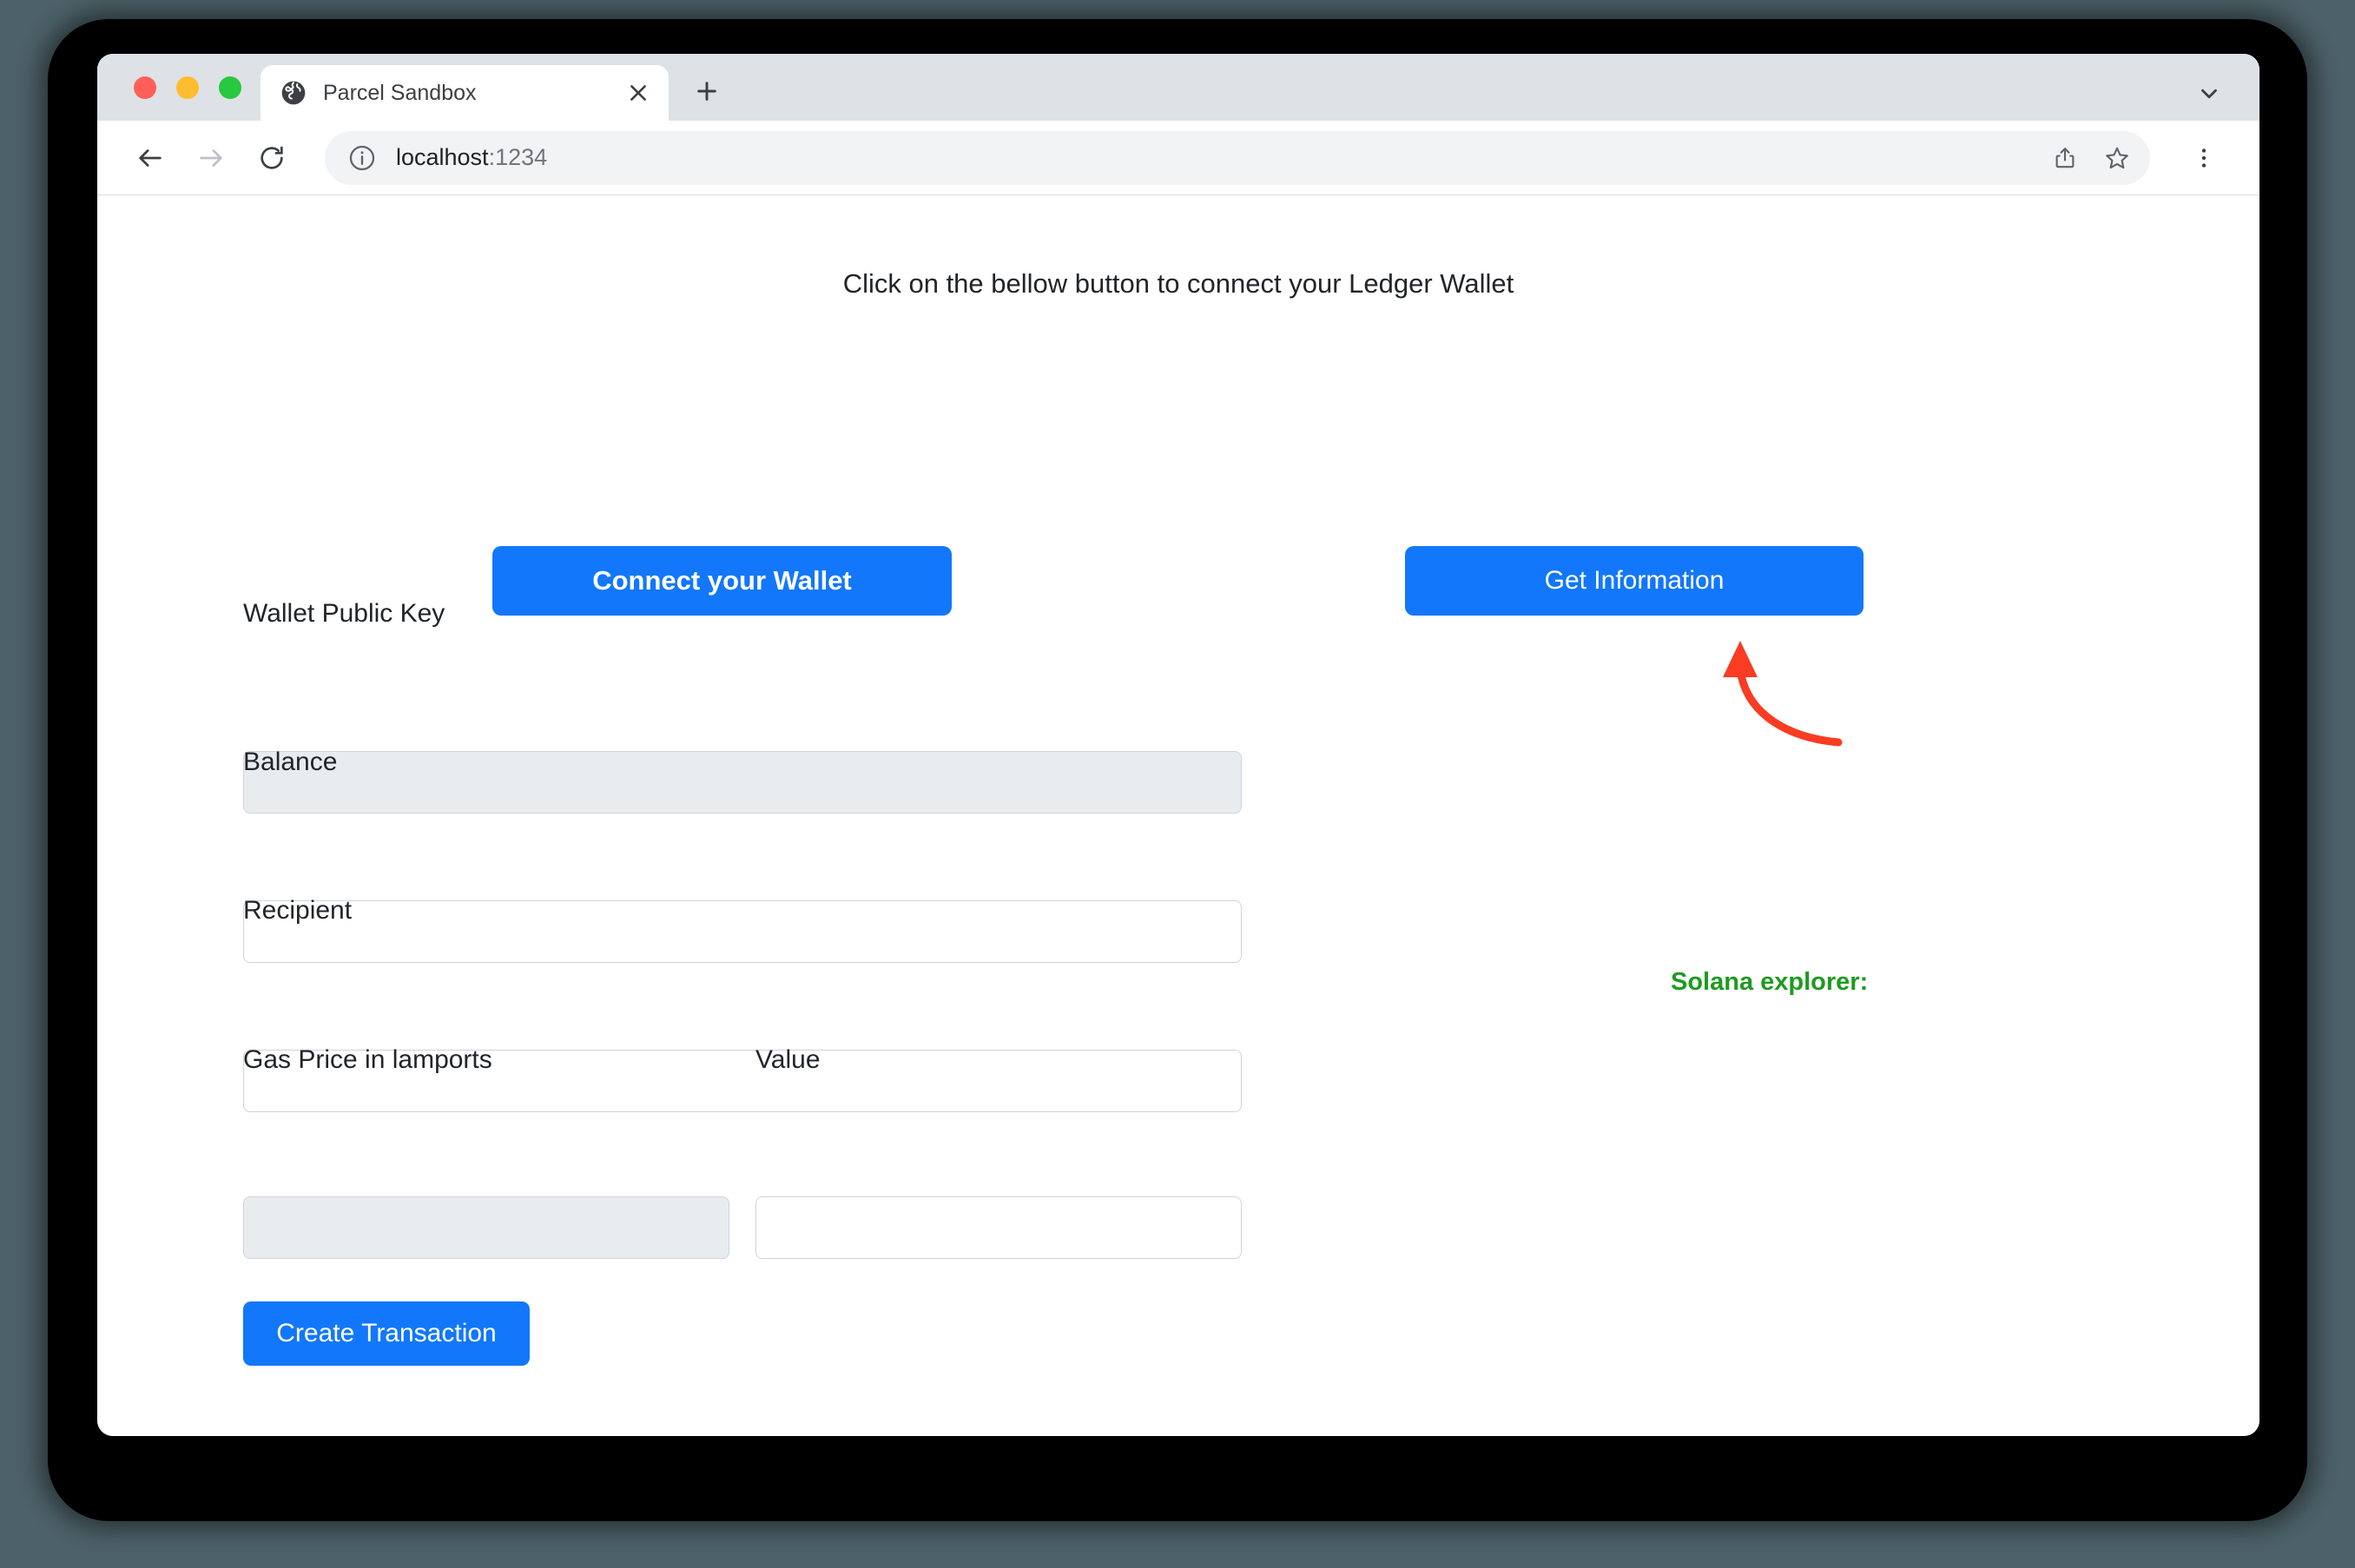 The height and width of the screenshot is (1568, 2355). What do you see at coordinates (518, 157) in the screenshot?
I see `url-port: :1234` at bounding box center [518, 157].